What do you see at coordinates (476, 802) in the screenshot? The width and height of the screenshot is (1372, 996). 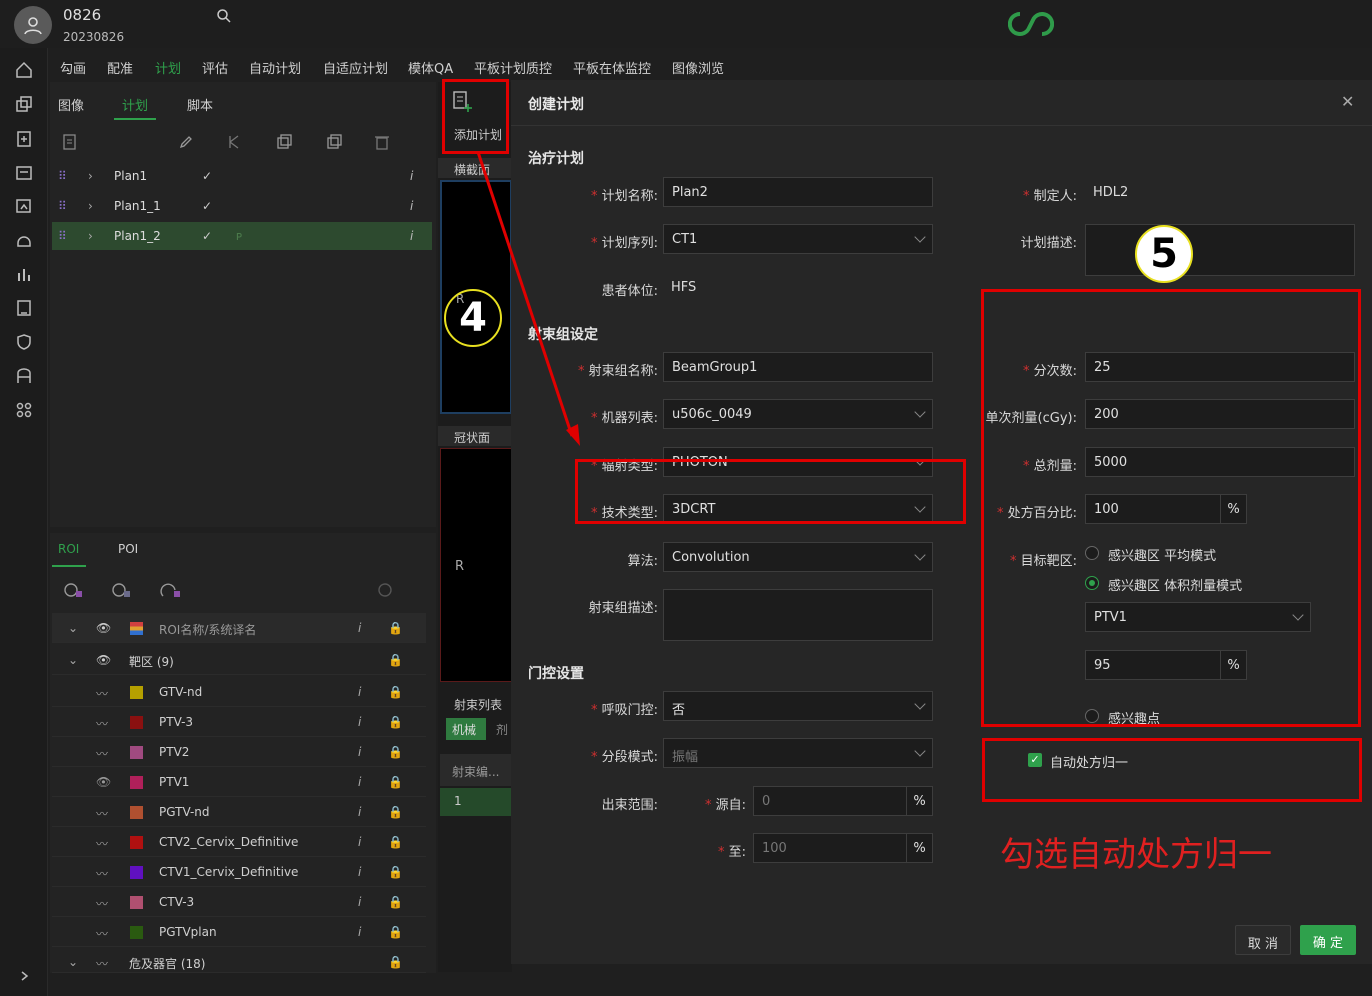 I see `beam-row: 1` at bounding box center [476, 802].